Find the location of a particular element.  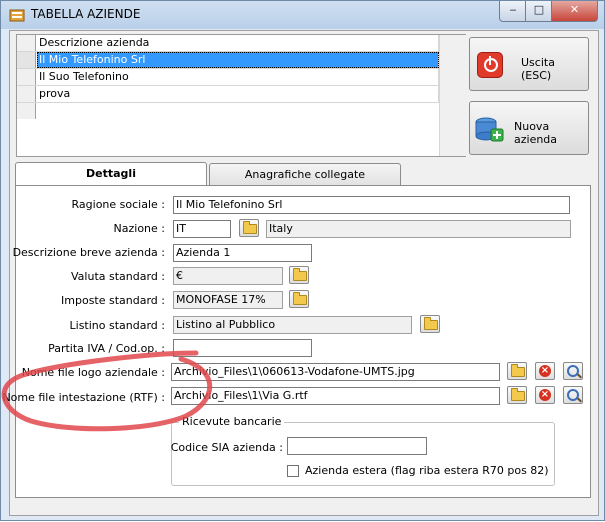

new-company-button: Nuova azienda is located at coordinates (529, 128).